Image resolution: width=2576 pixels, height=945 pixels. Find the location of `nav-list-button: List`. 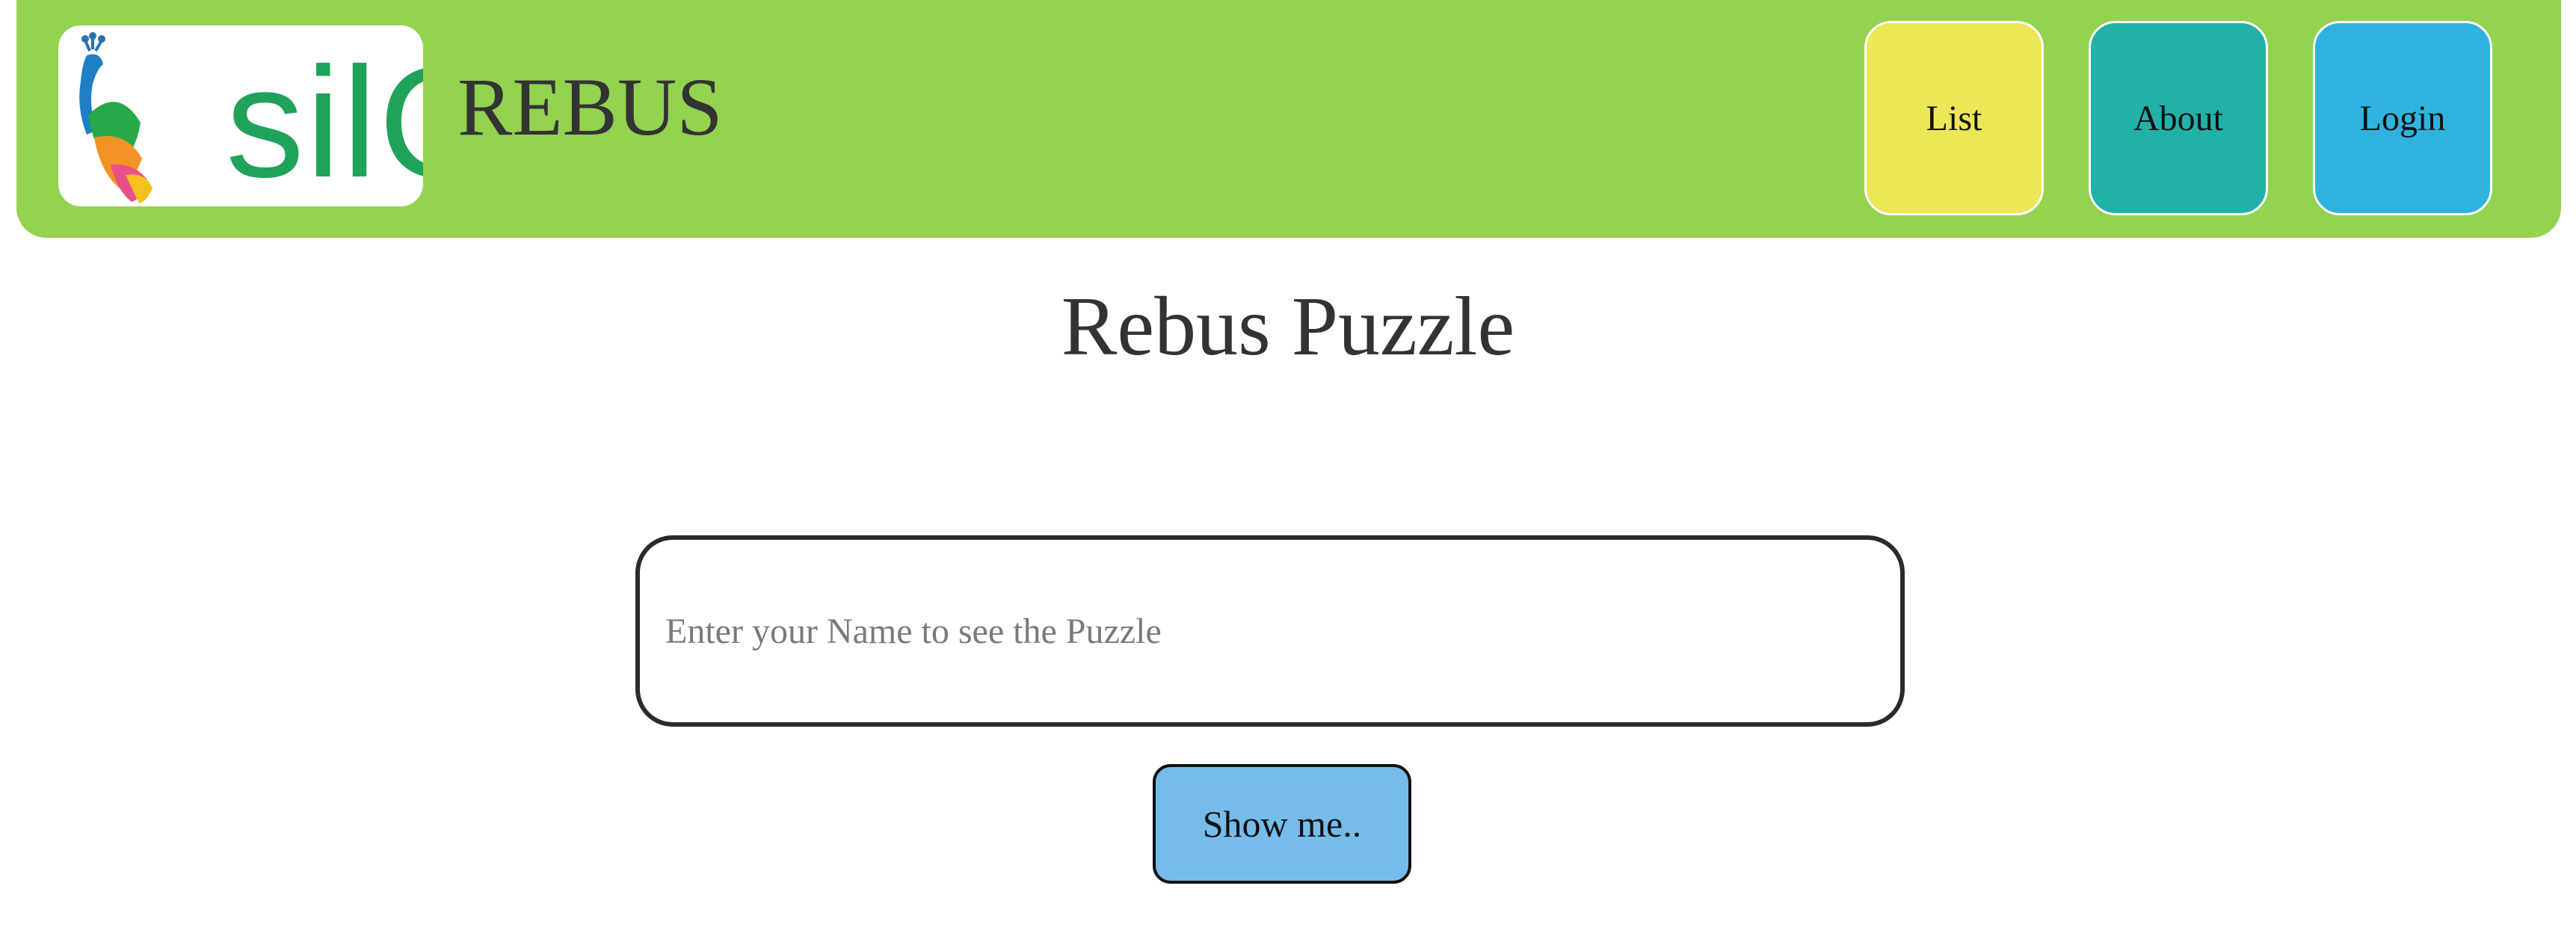

nav-list-button: List is located at coordinates (1954, 118).